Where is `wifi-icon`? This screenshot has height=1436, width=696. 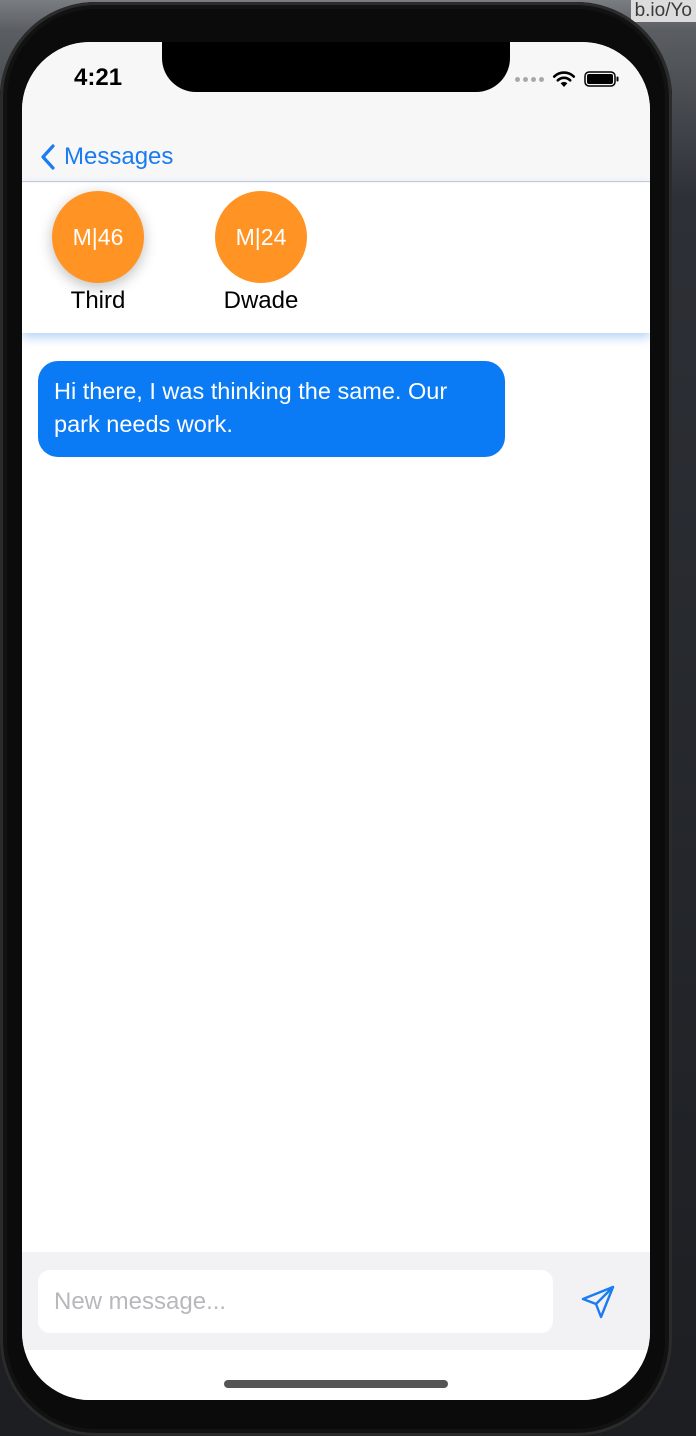 wifi-icon is located at coordinates (564, 79).